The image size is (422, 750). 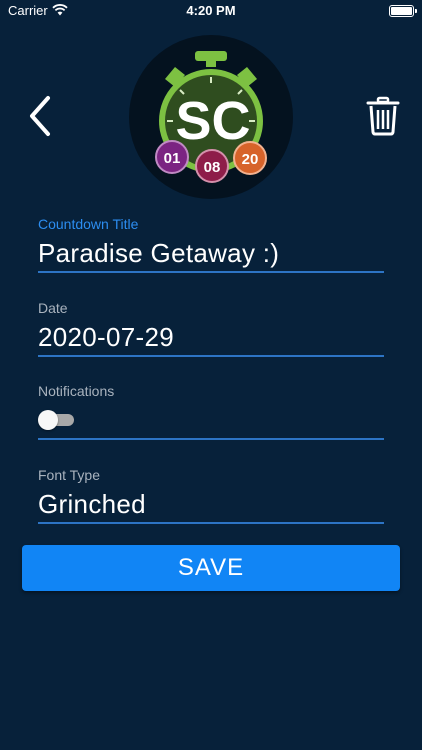 What do you see at coordinates (212, 121) in the screenshot?
I see `logo-monogram: SC` at bounding box center [212, 121].